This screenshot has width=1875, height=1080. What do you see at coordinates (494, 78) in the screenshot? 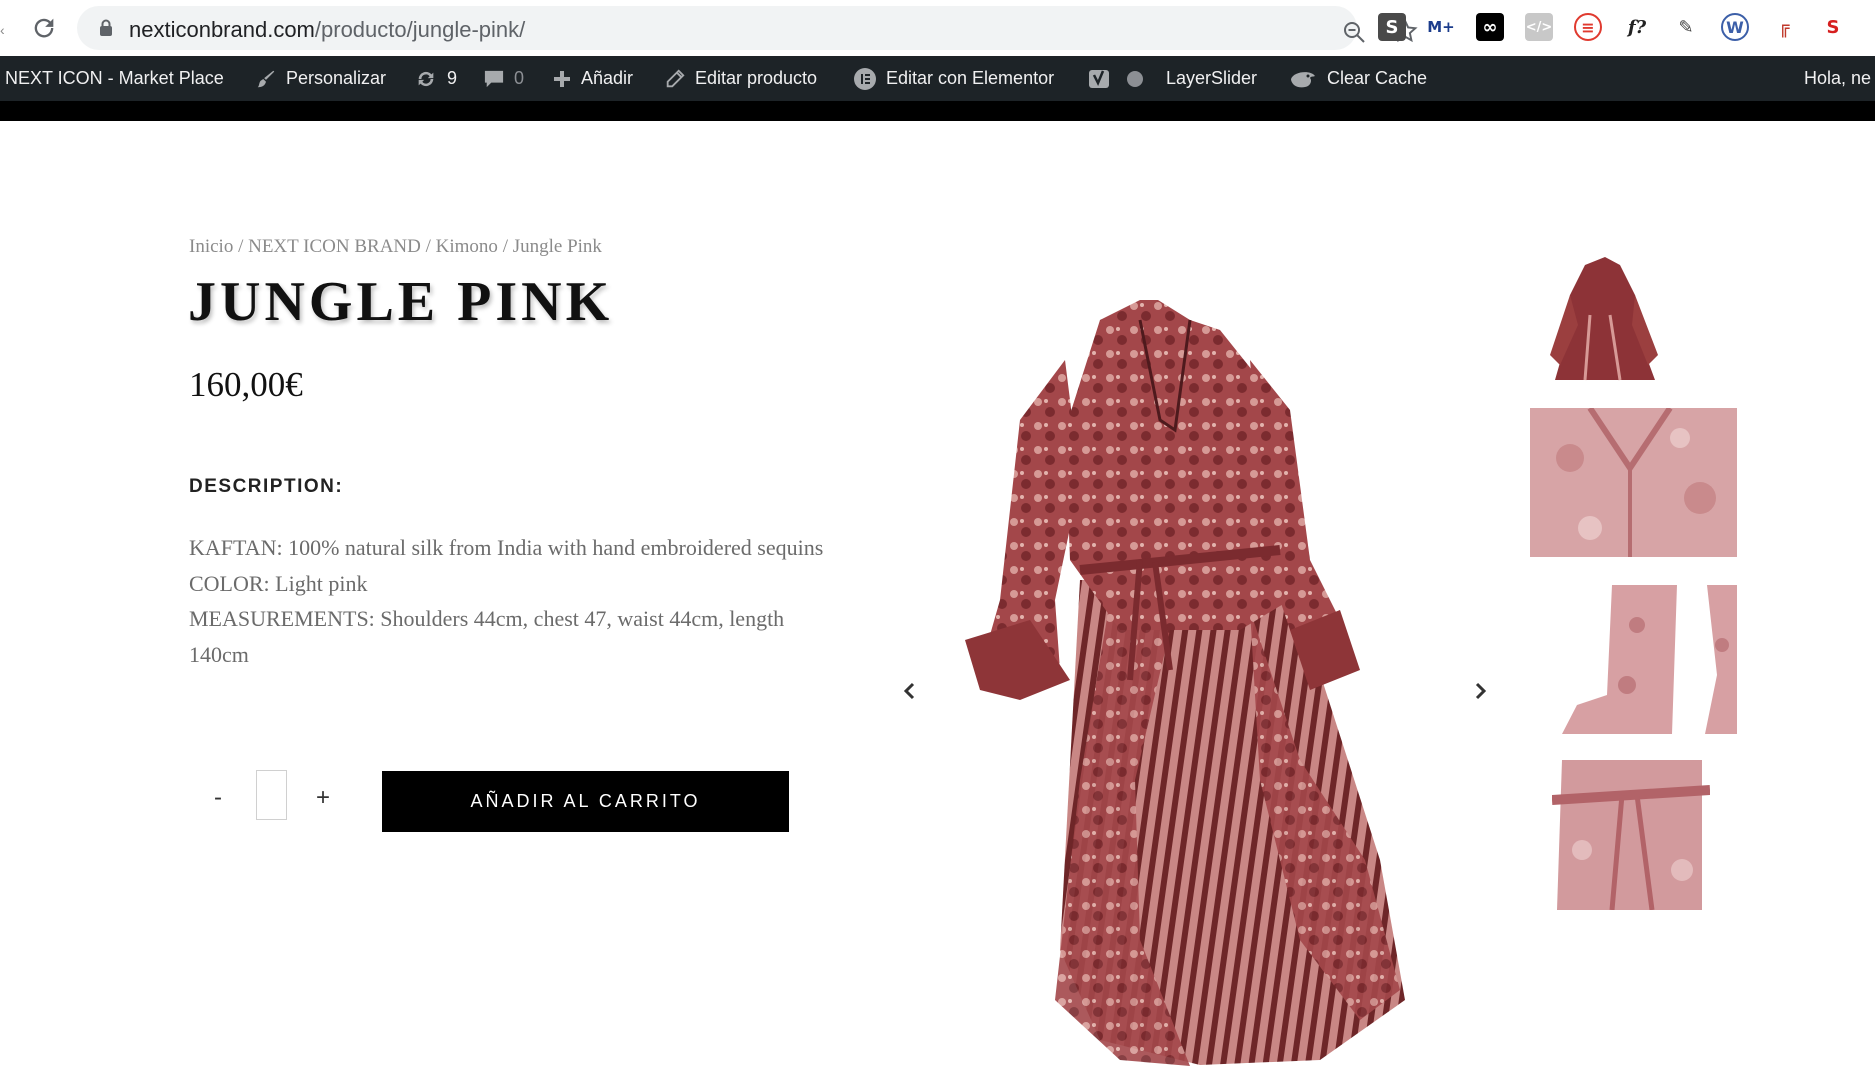
I see `comment-icon` at bounding box center [494, 78].